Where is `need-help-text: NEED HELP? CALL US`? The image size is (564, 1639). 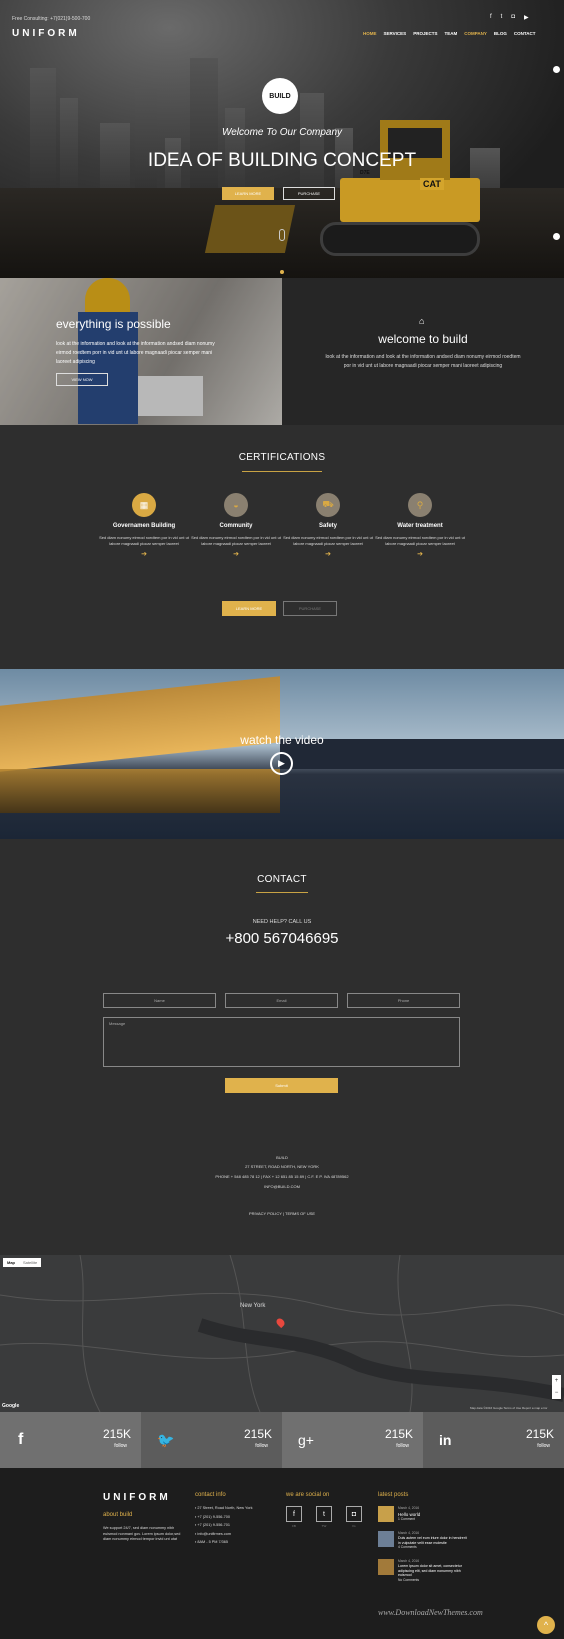 need-help-text: NEED HELP? CALL US is located at coordinates (282, 922).